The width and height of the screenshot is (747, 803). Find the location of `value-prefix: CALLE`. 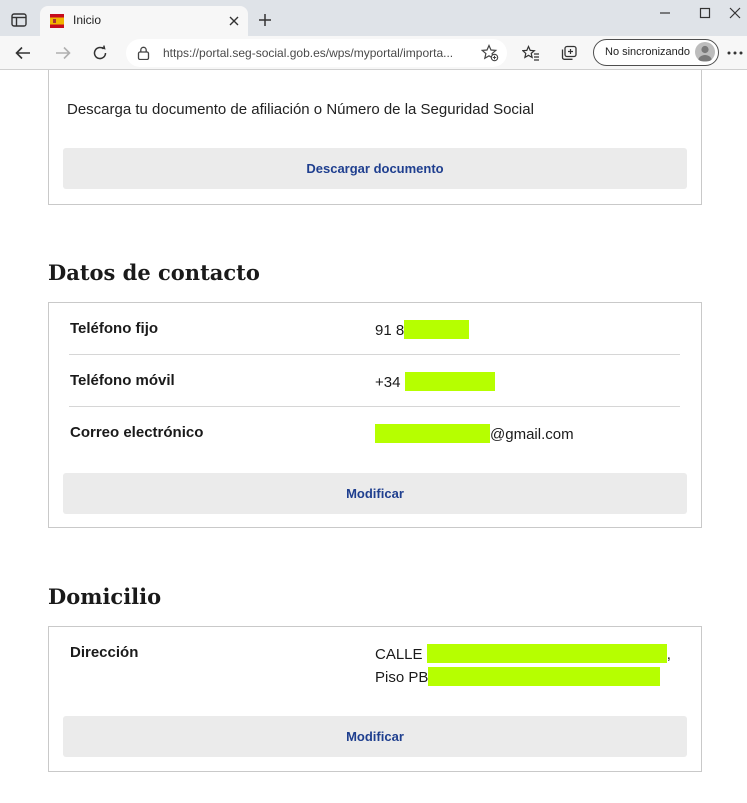

value-prefix: CALLE is located at coordinates (399, 654).